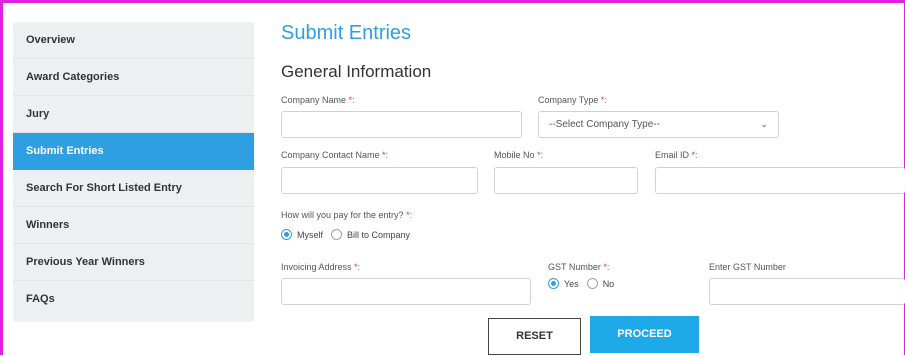  What do you see at coordinates (592, 283) in the screenshot?
I see `gst-no-radio` at bounding box center [592, 283].